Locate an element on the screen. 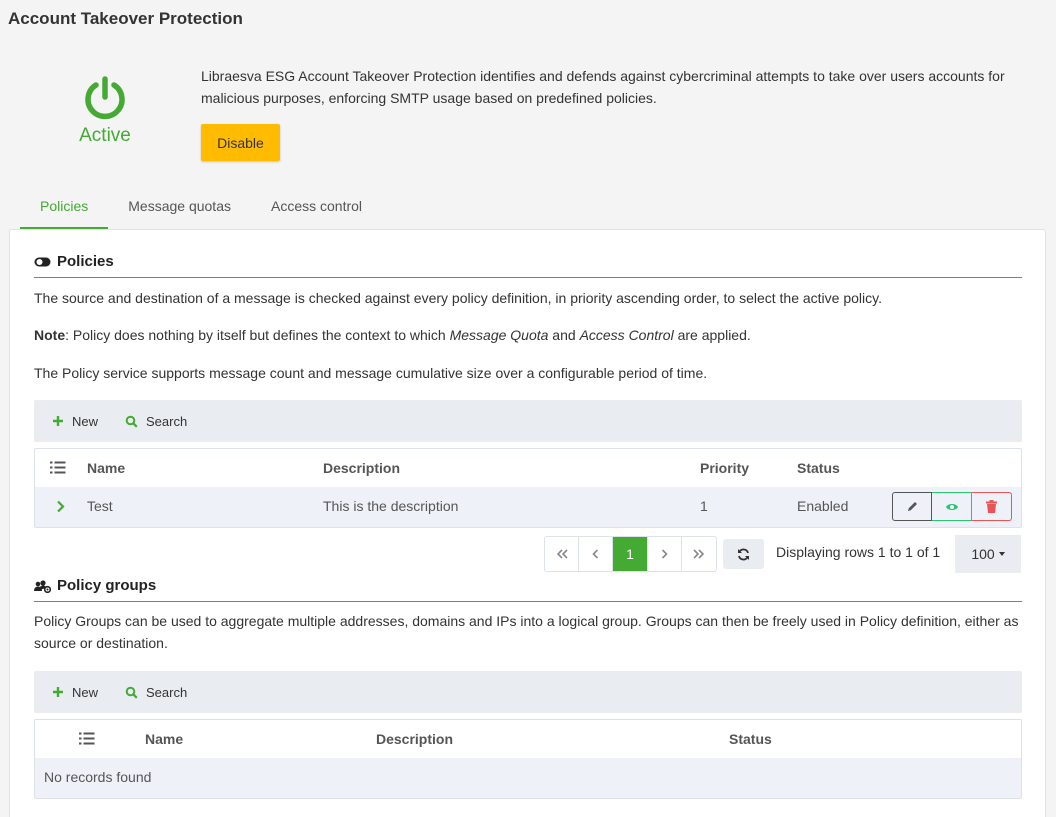 This screenshot has height=817, width=1056. note-em-message-quota: Message Quota is located at coordinates (499, 335).